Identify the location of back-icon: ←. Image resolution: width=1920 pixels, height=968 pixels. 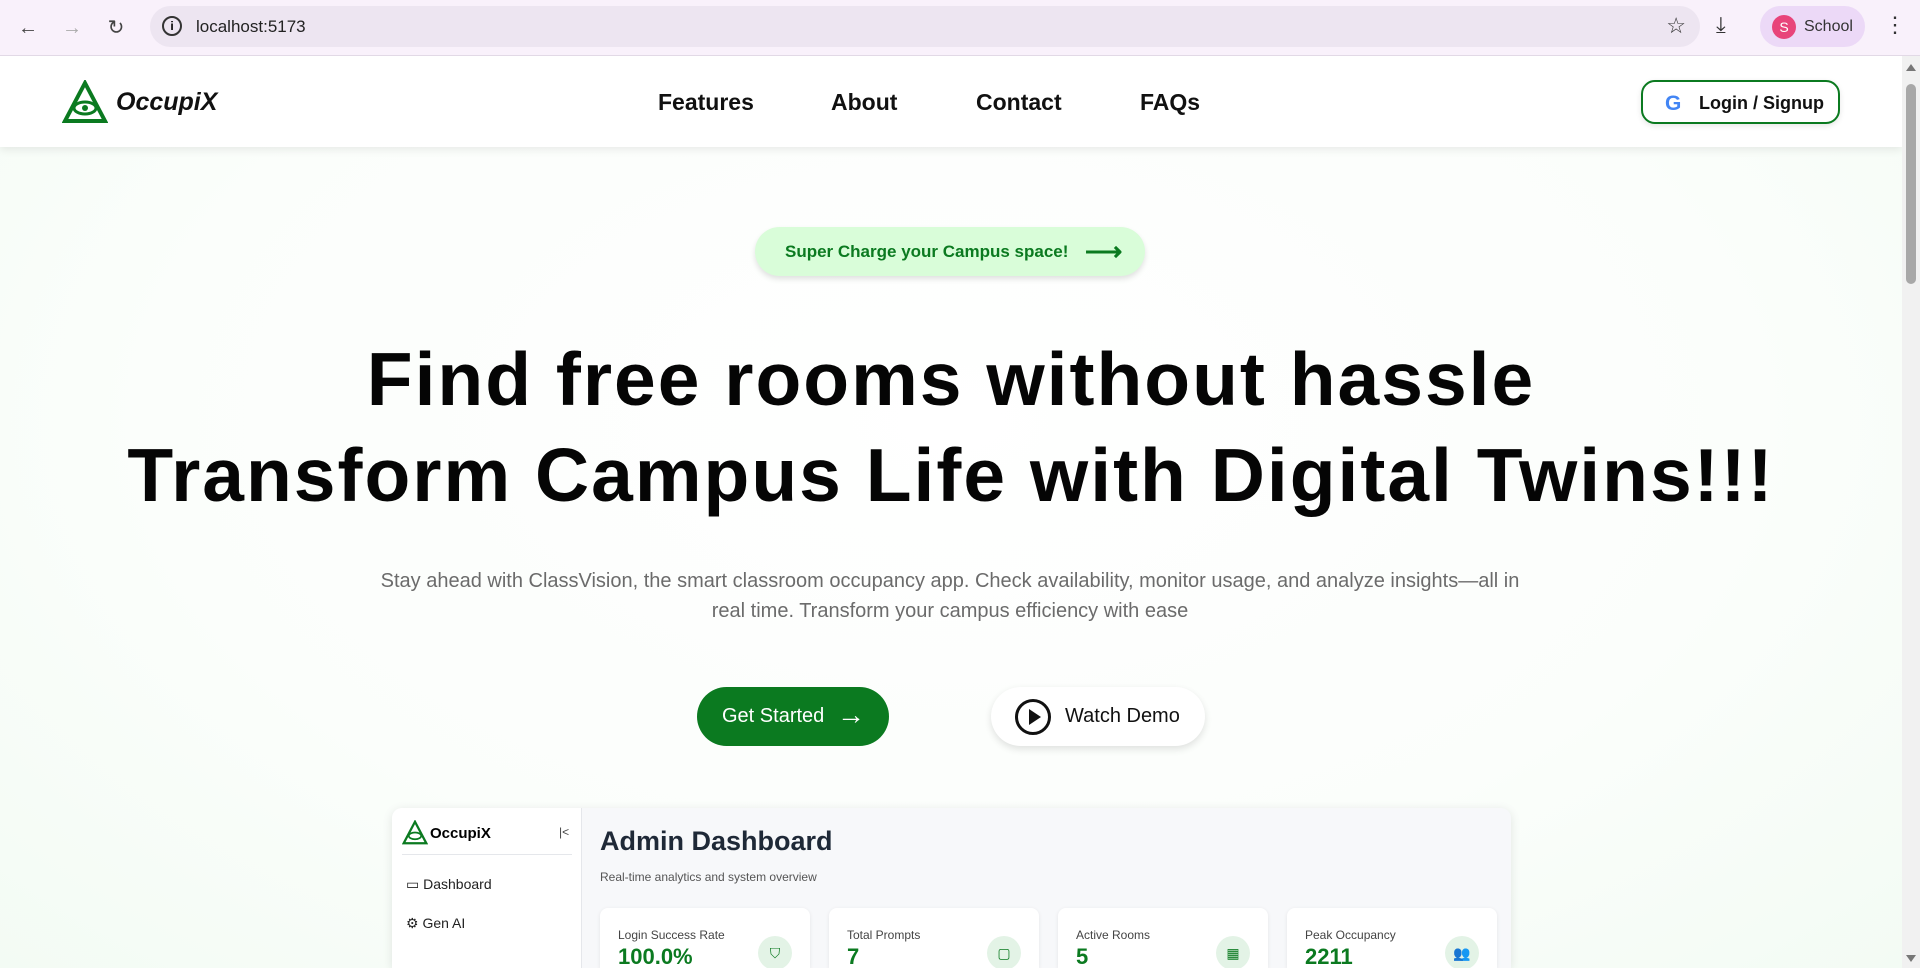
(28, 28).